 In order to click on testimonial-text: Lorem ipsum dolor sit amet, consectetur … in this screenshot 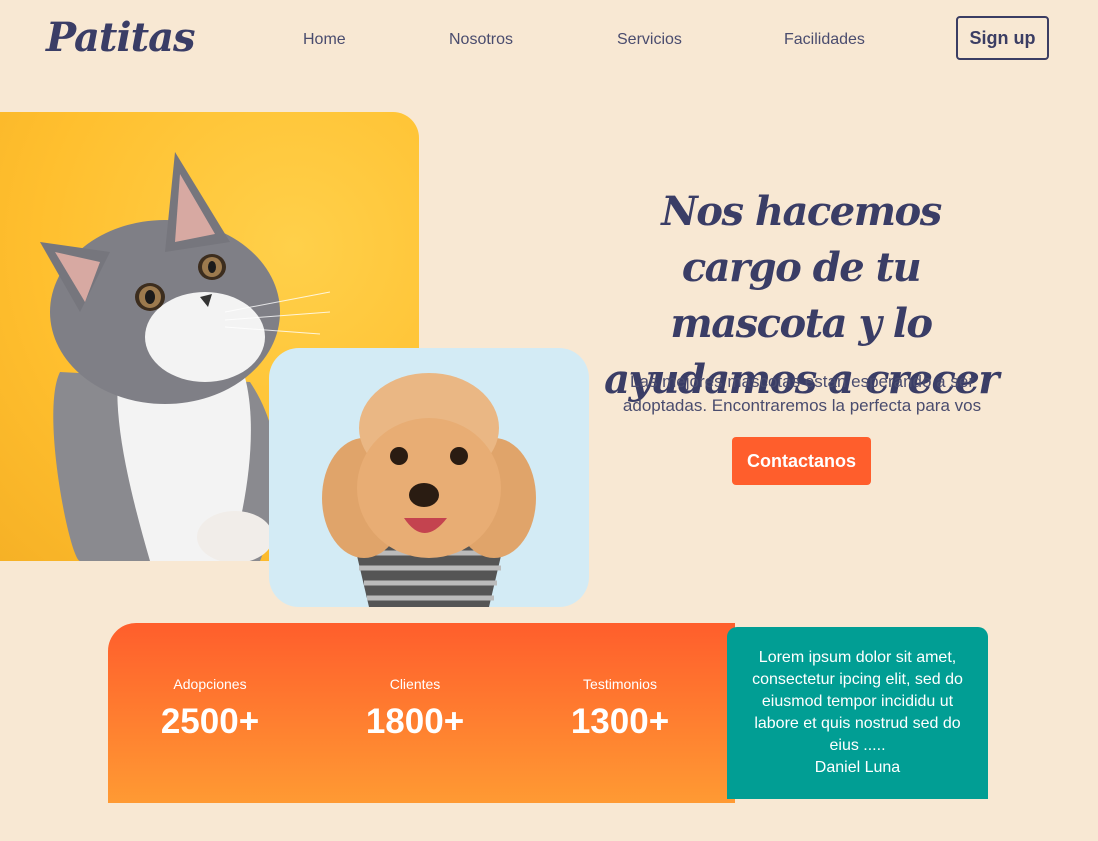, I will do `click(857, 701)`.